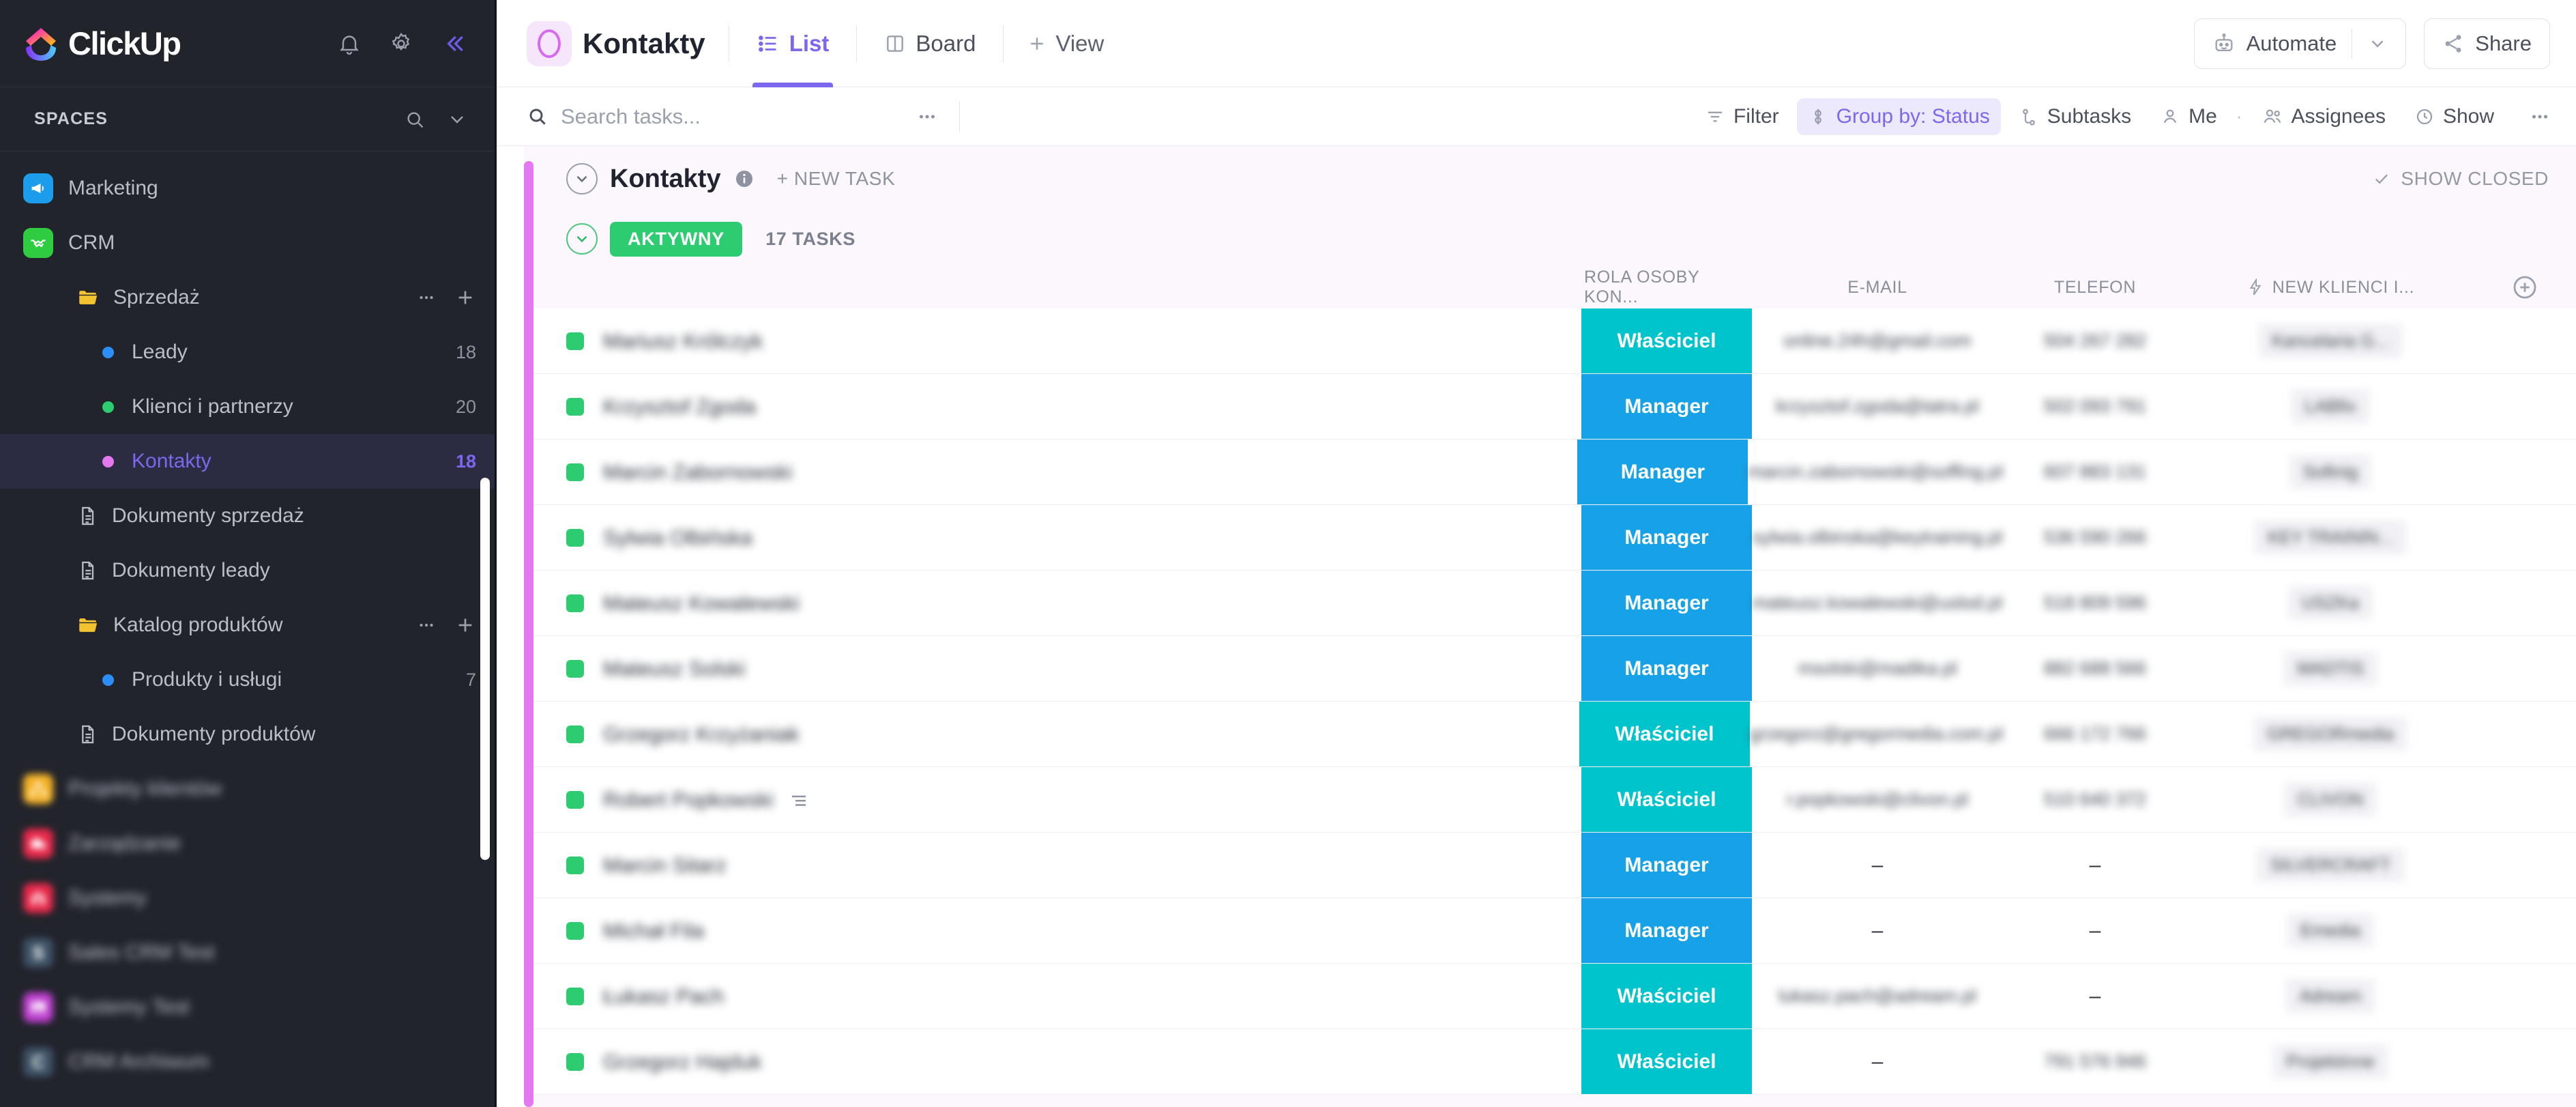  I want to click on automate-button: Automate, so click(2300, 43).